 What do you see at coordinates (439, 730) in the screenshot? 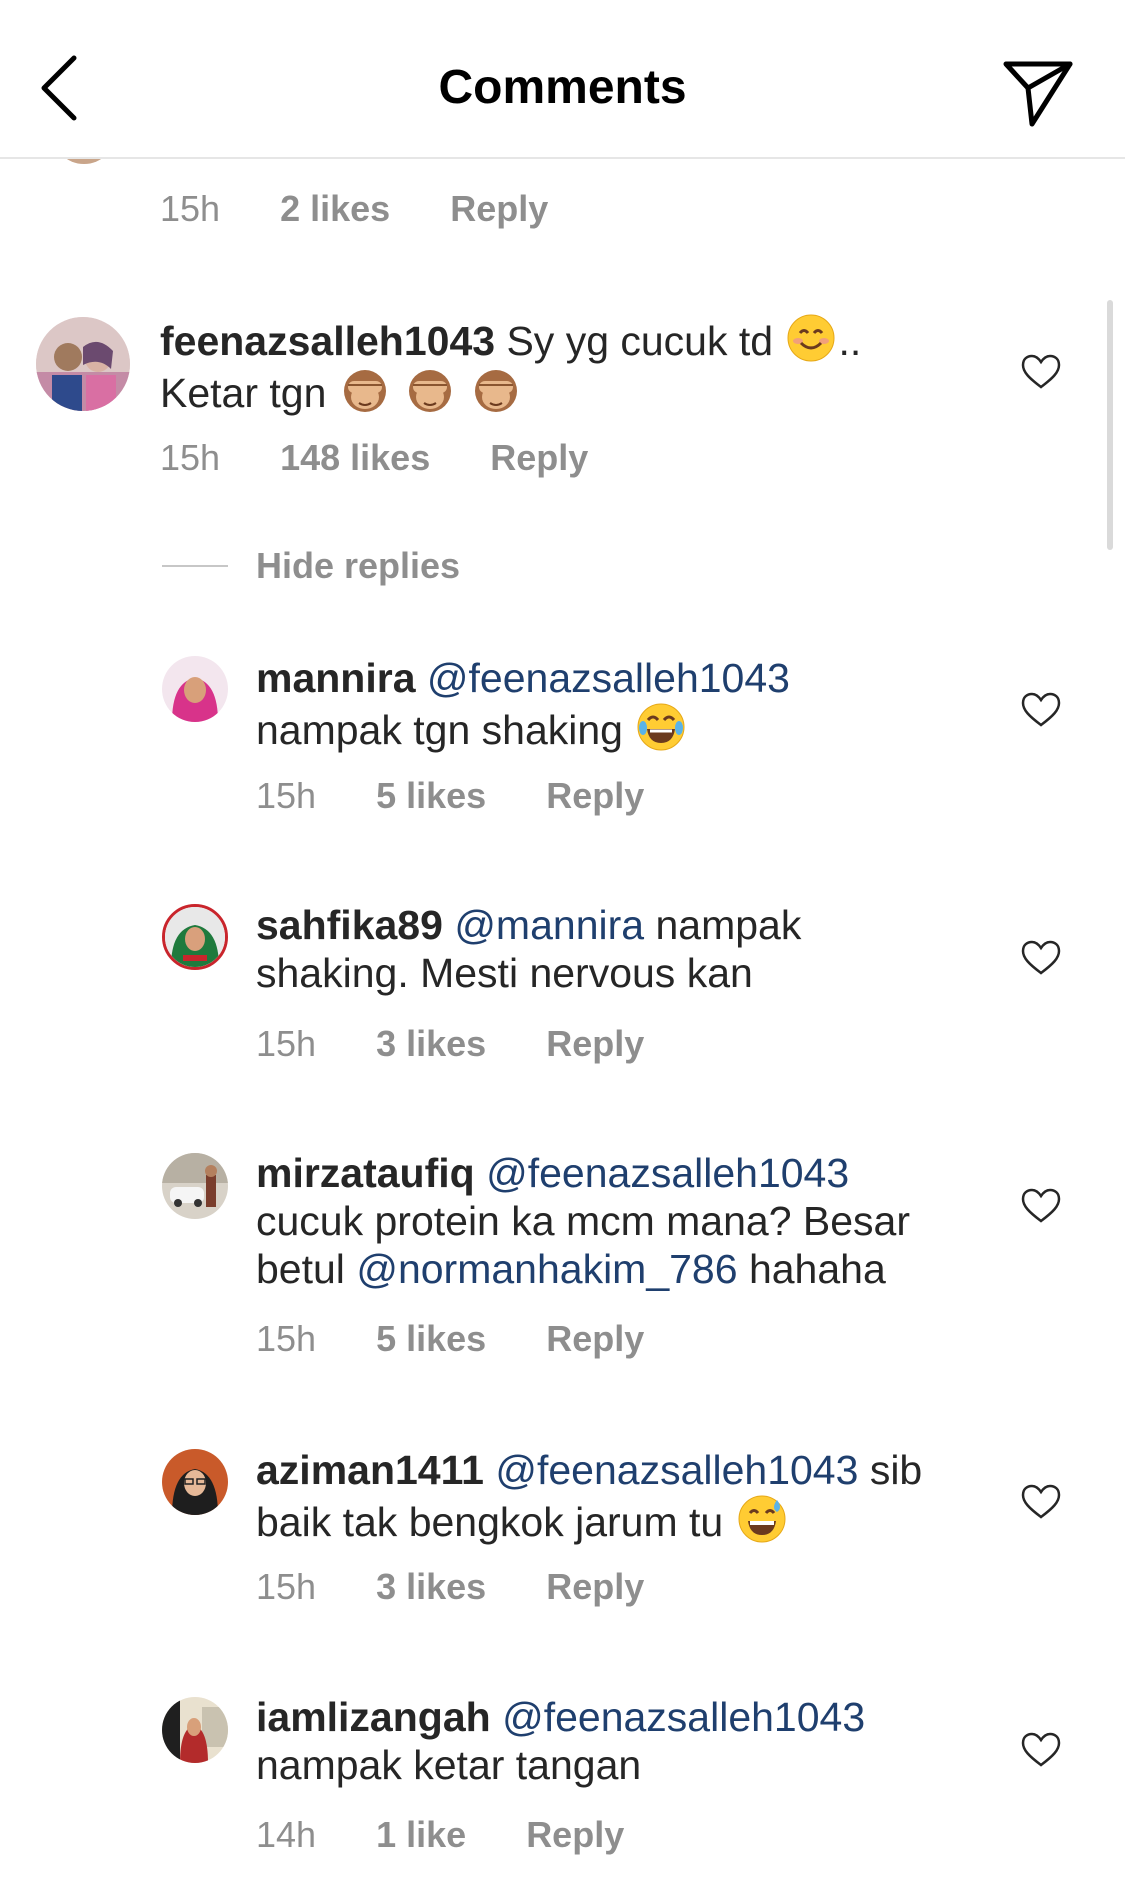
I see `comment-body: nampak tgn shaking` at bounding box center [439, 730].